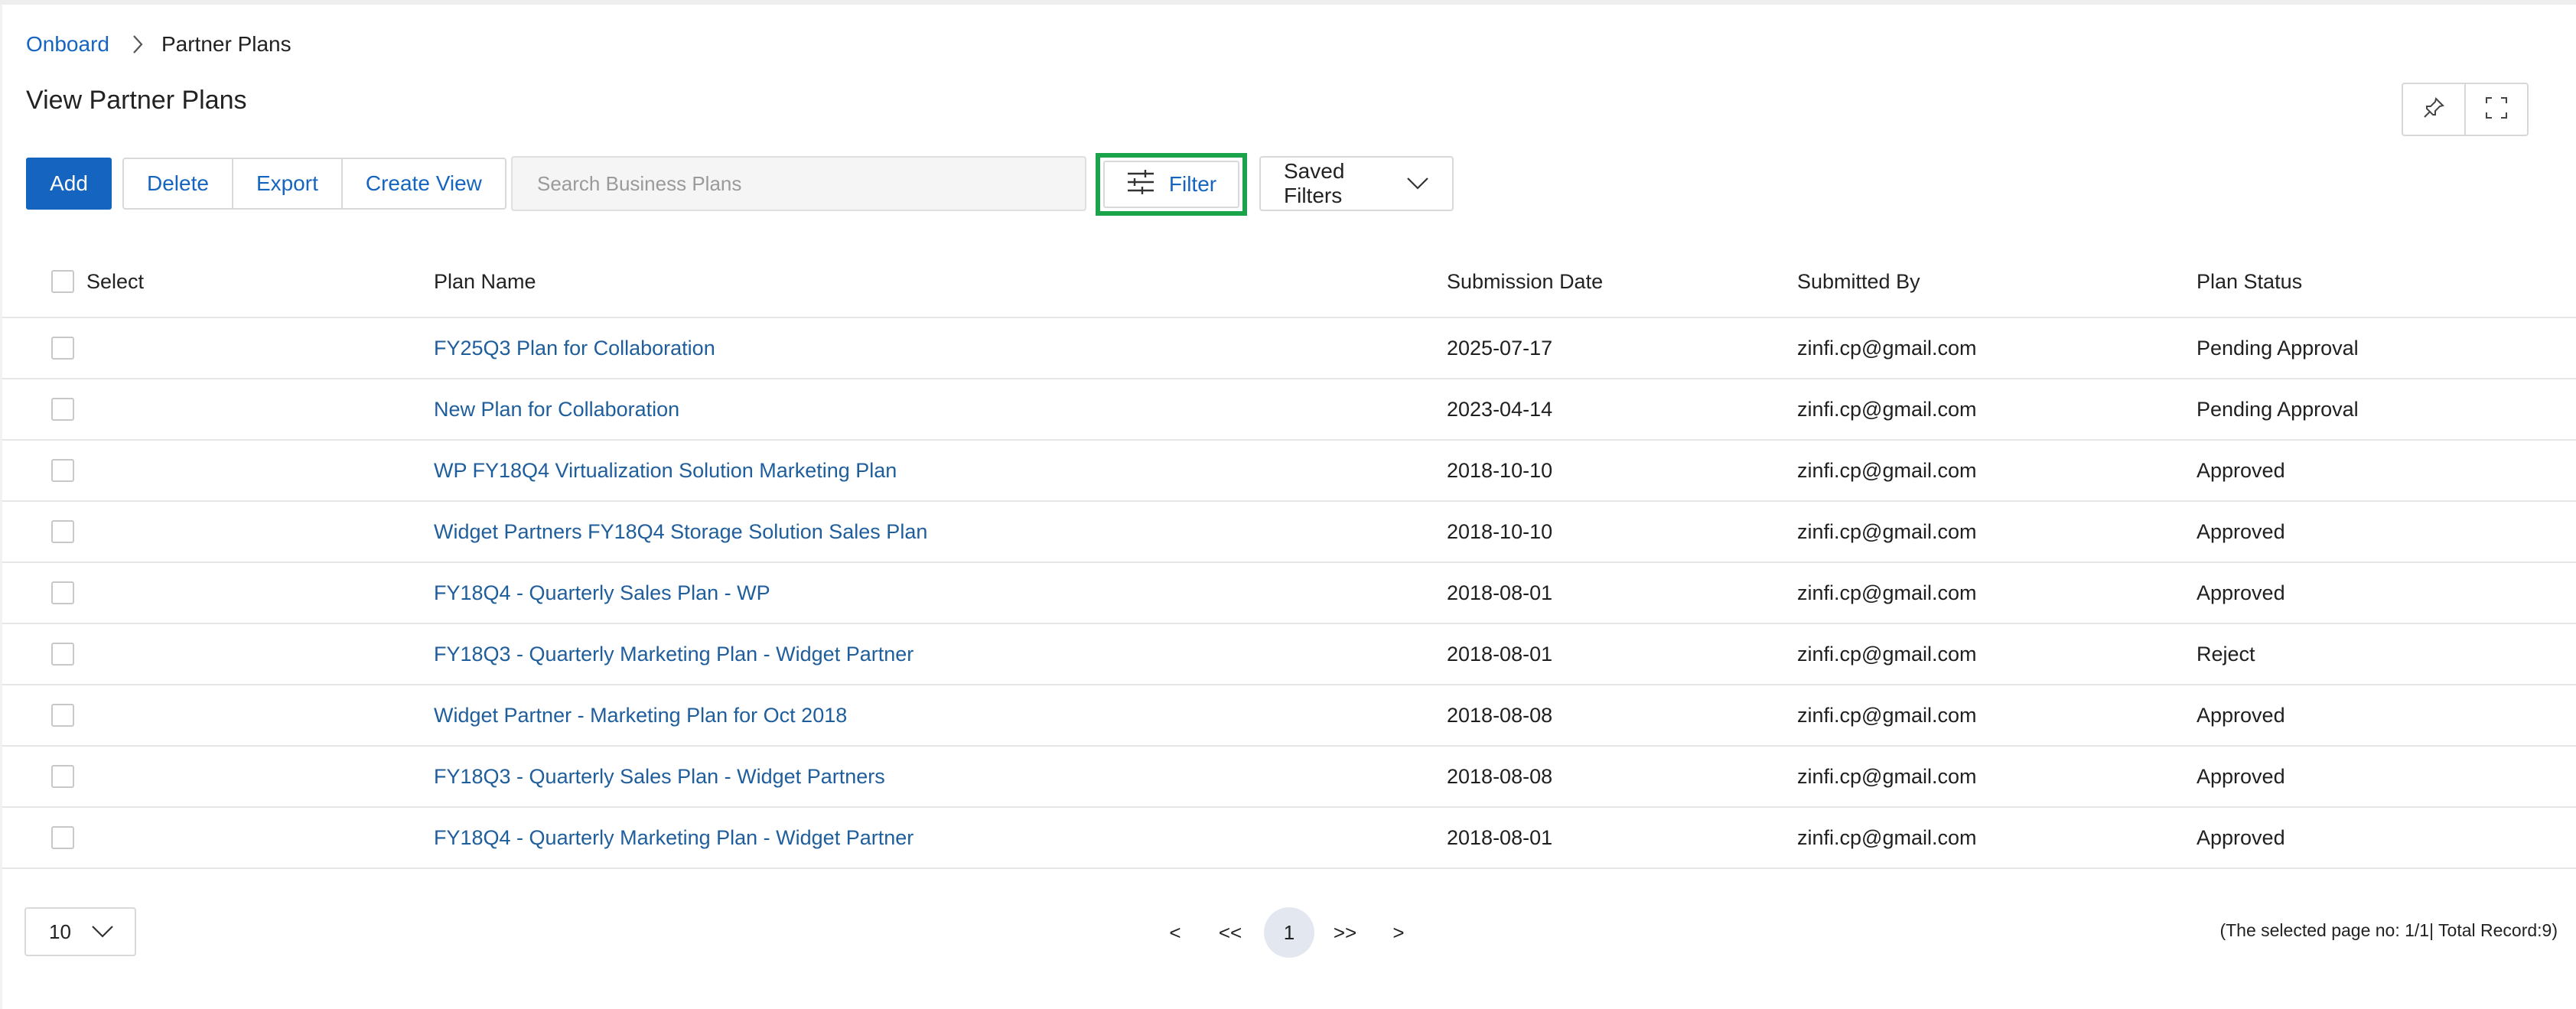  I want to click on current-page-button: 1, so click(1289, 932).